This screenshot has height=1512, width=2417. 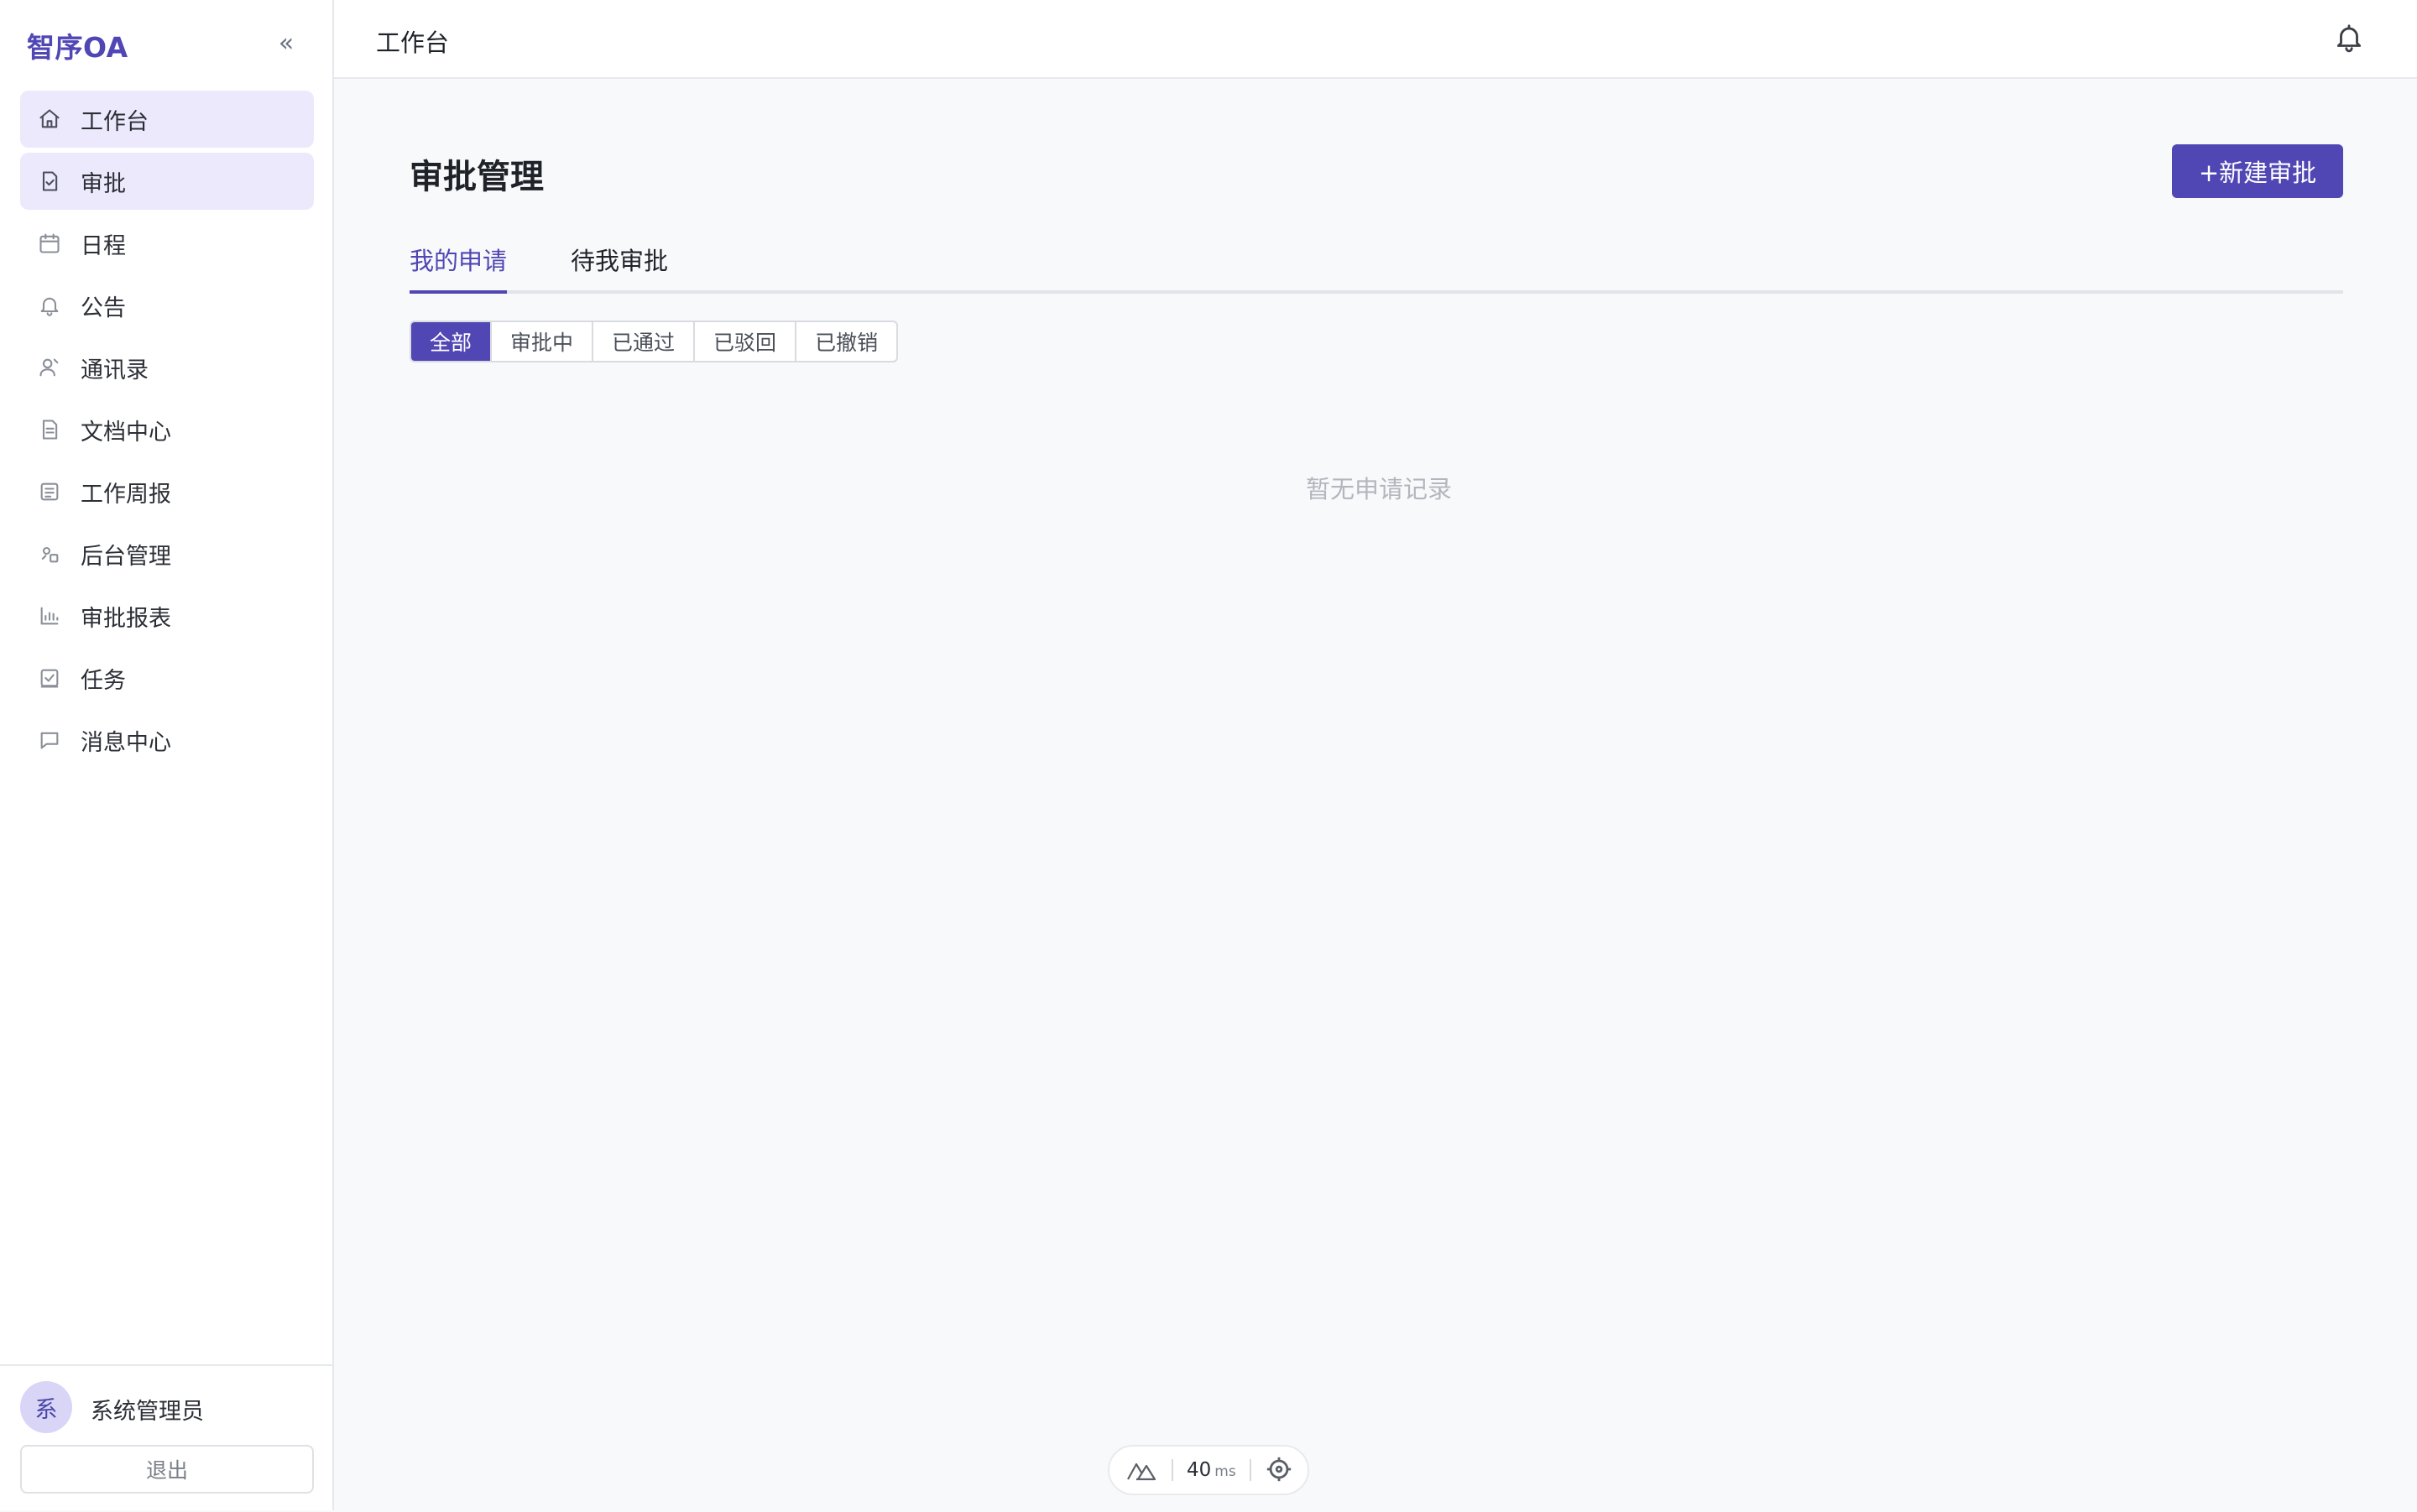 I want to click on document-icon, so click(x=49, y=430).